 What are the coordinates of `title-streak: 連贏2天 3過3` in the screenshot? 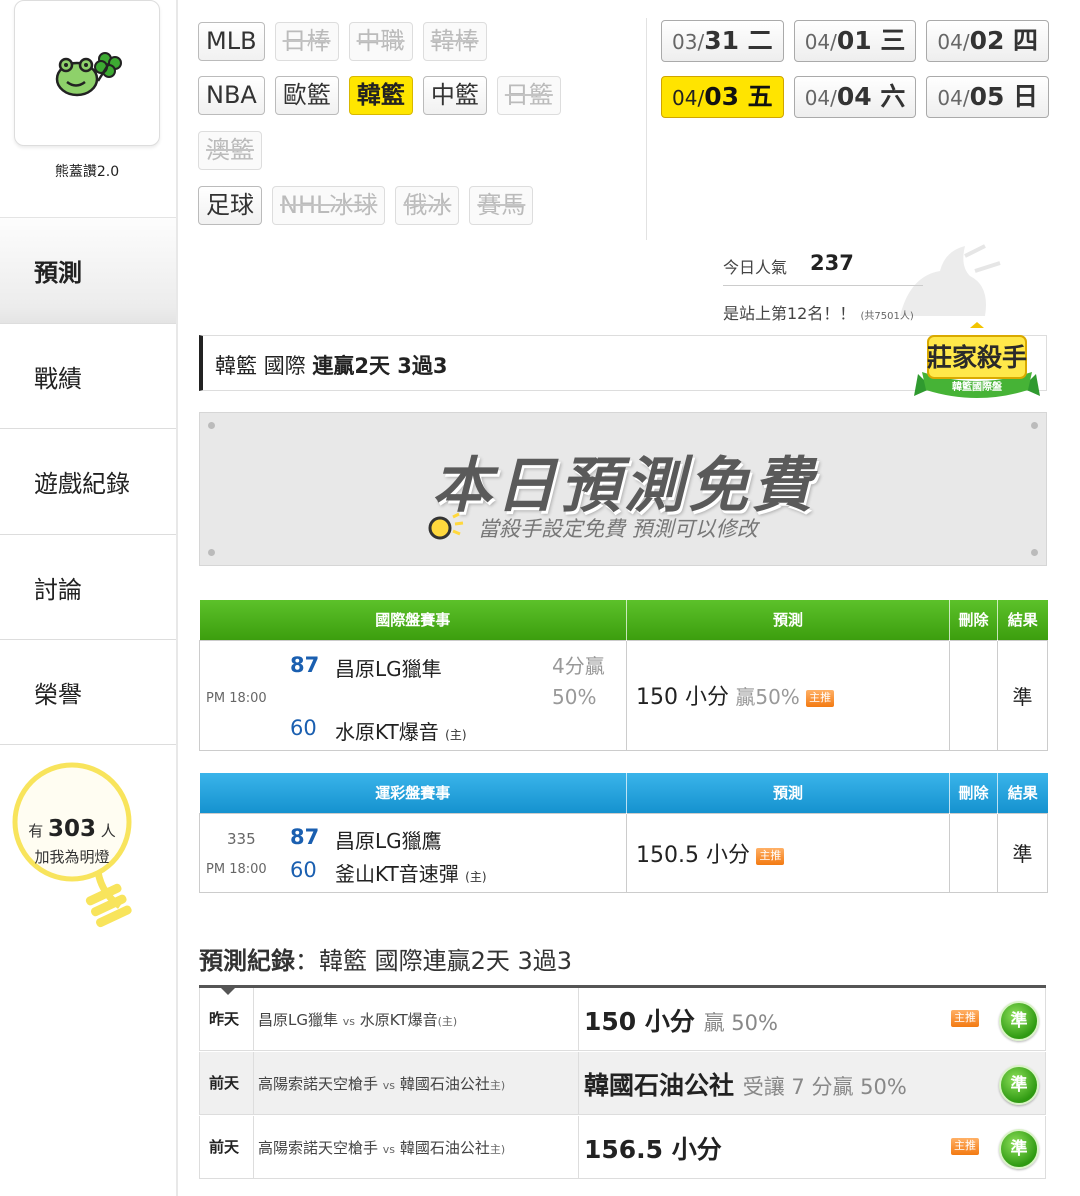 It's located at (380, 366).